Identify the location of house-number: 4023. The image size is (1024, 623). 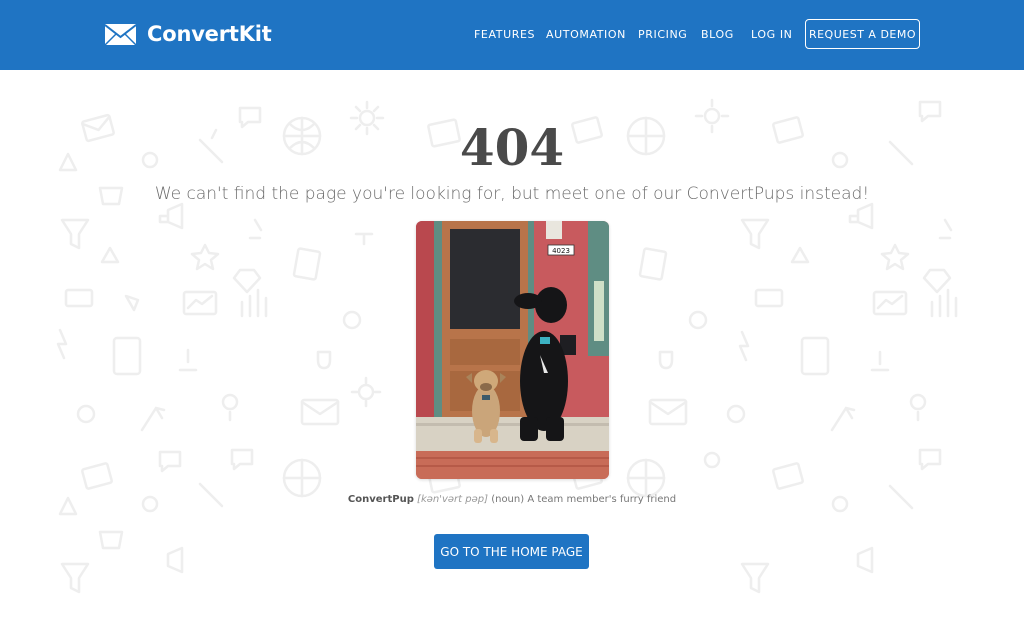
(561, 251).